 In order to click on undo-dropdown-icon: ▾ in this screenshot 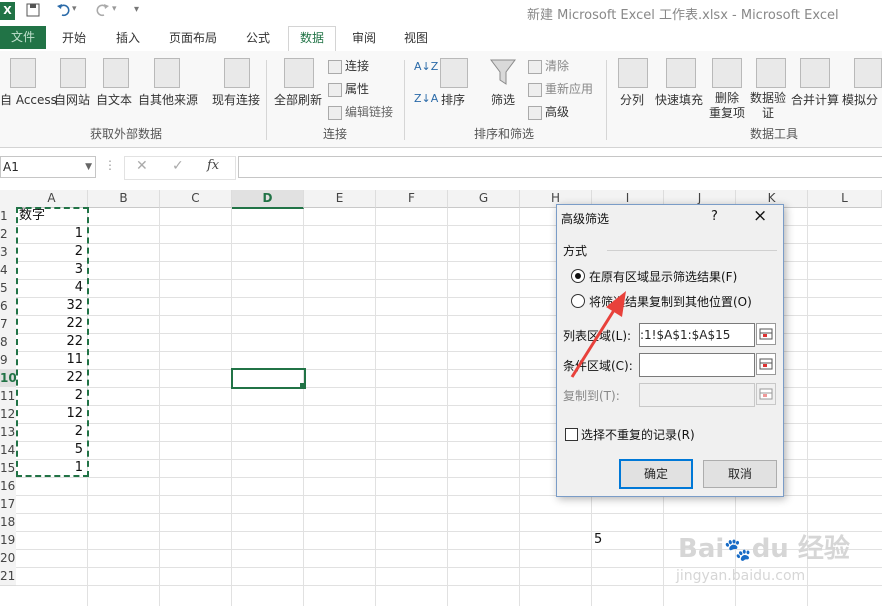, I will do `click(74, 13)`.